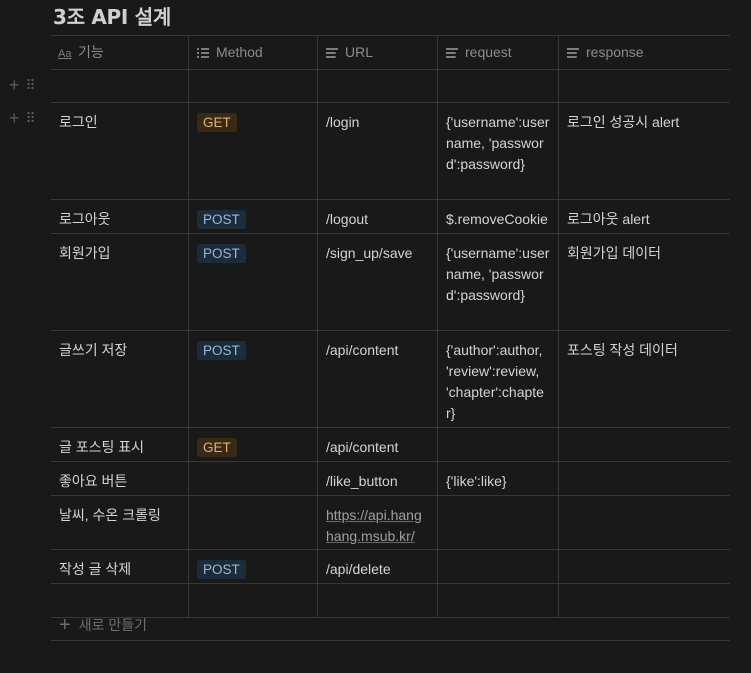 Image resolution: width=751 pixels, height=673 pixels. I want to click on table-row: 로그아웃 POST/logout $.removeCookie 로그아웃 alert, so click(390, 217).